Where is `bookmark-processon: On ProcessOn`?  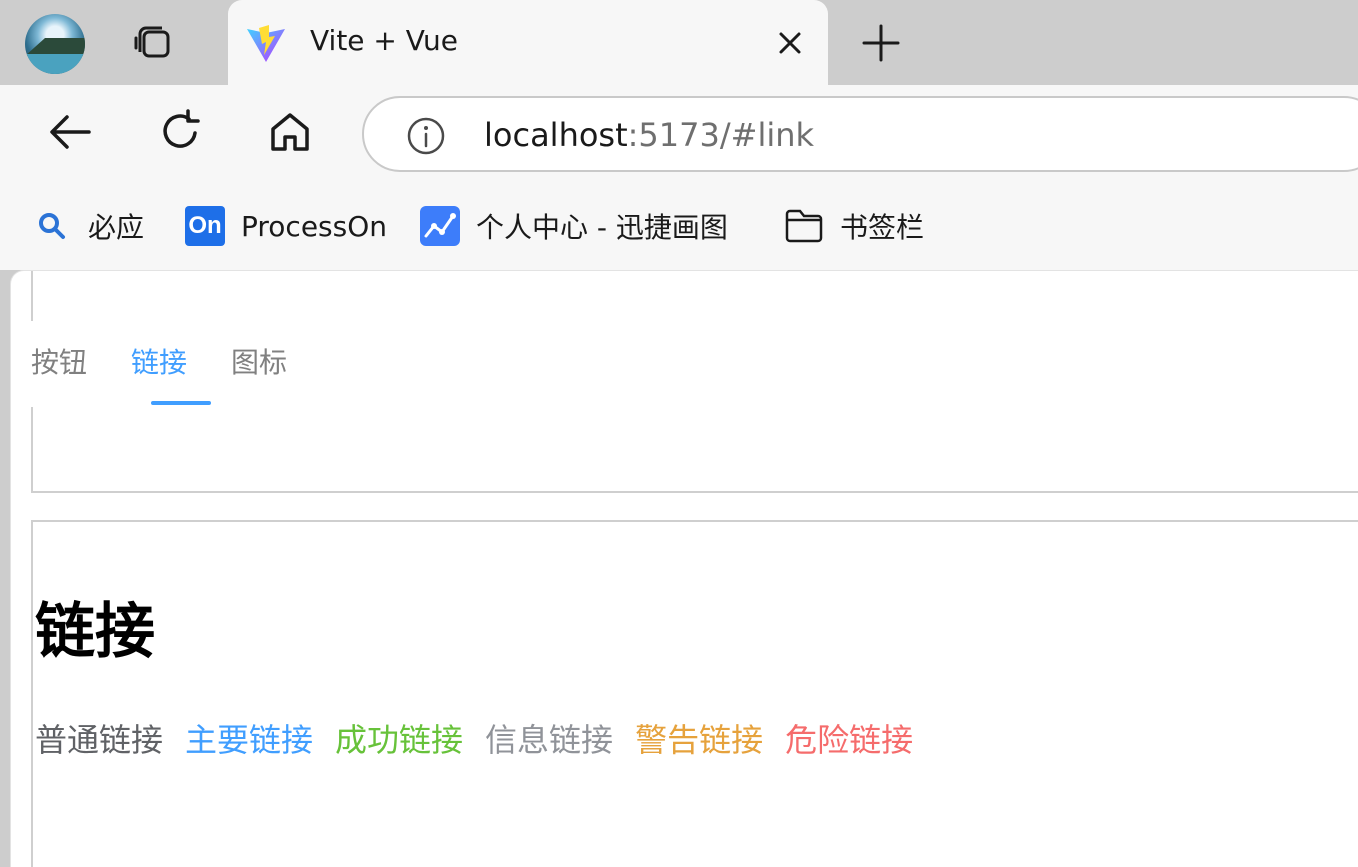 bookmark-processon: On ProcessOn is located at coordinates (286, 226).